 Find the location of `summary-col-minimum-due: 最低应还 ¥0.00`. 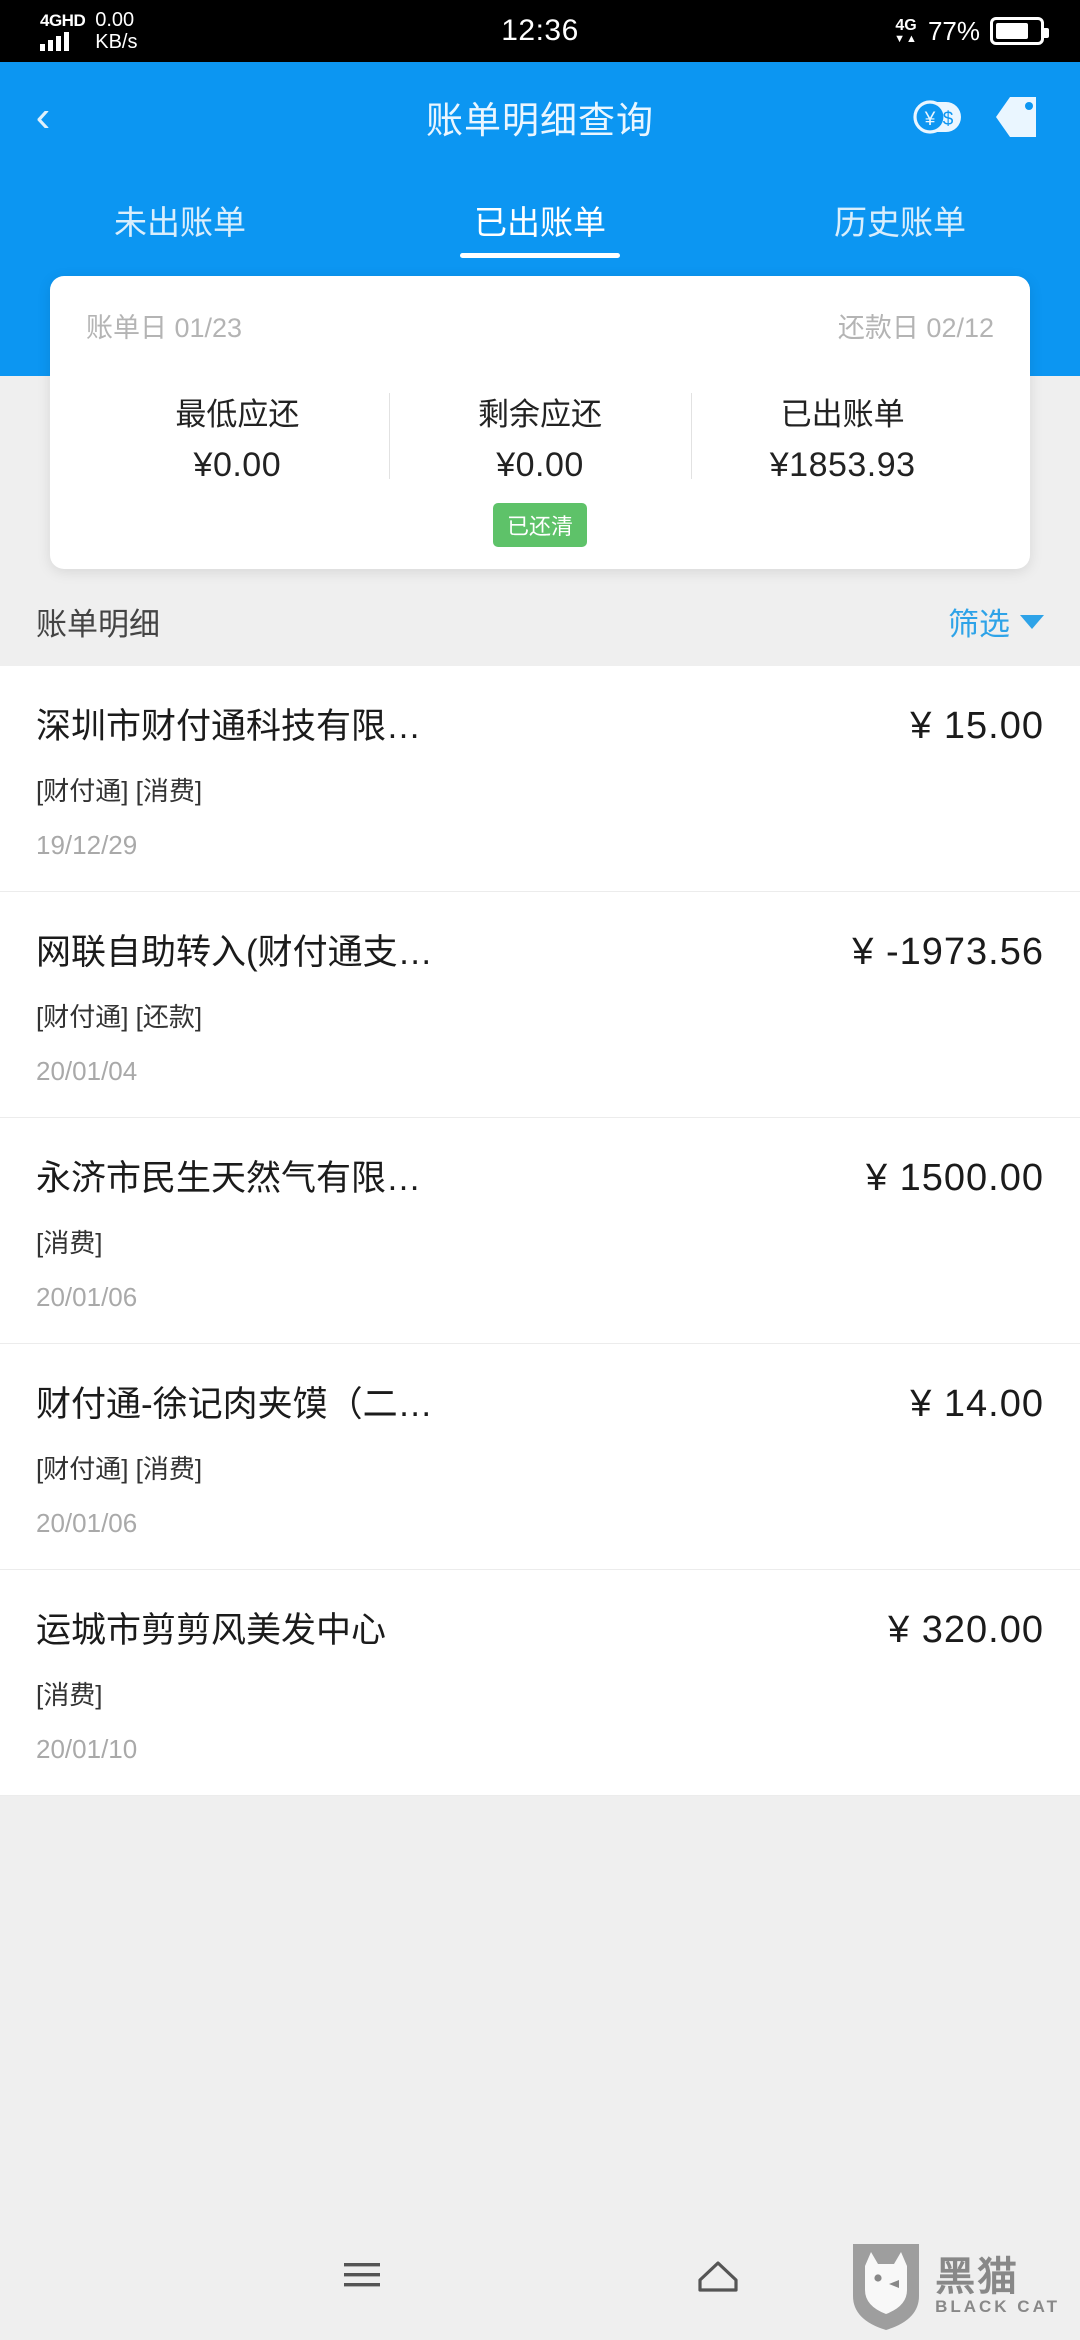

summary-col-minimum-due: 最低应还 ¥0.00 is located at coordinates (237, 437).